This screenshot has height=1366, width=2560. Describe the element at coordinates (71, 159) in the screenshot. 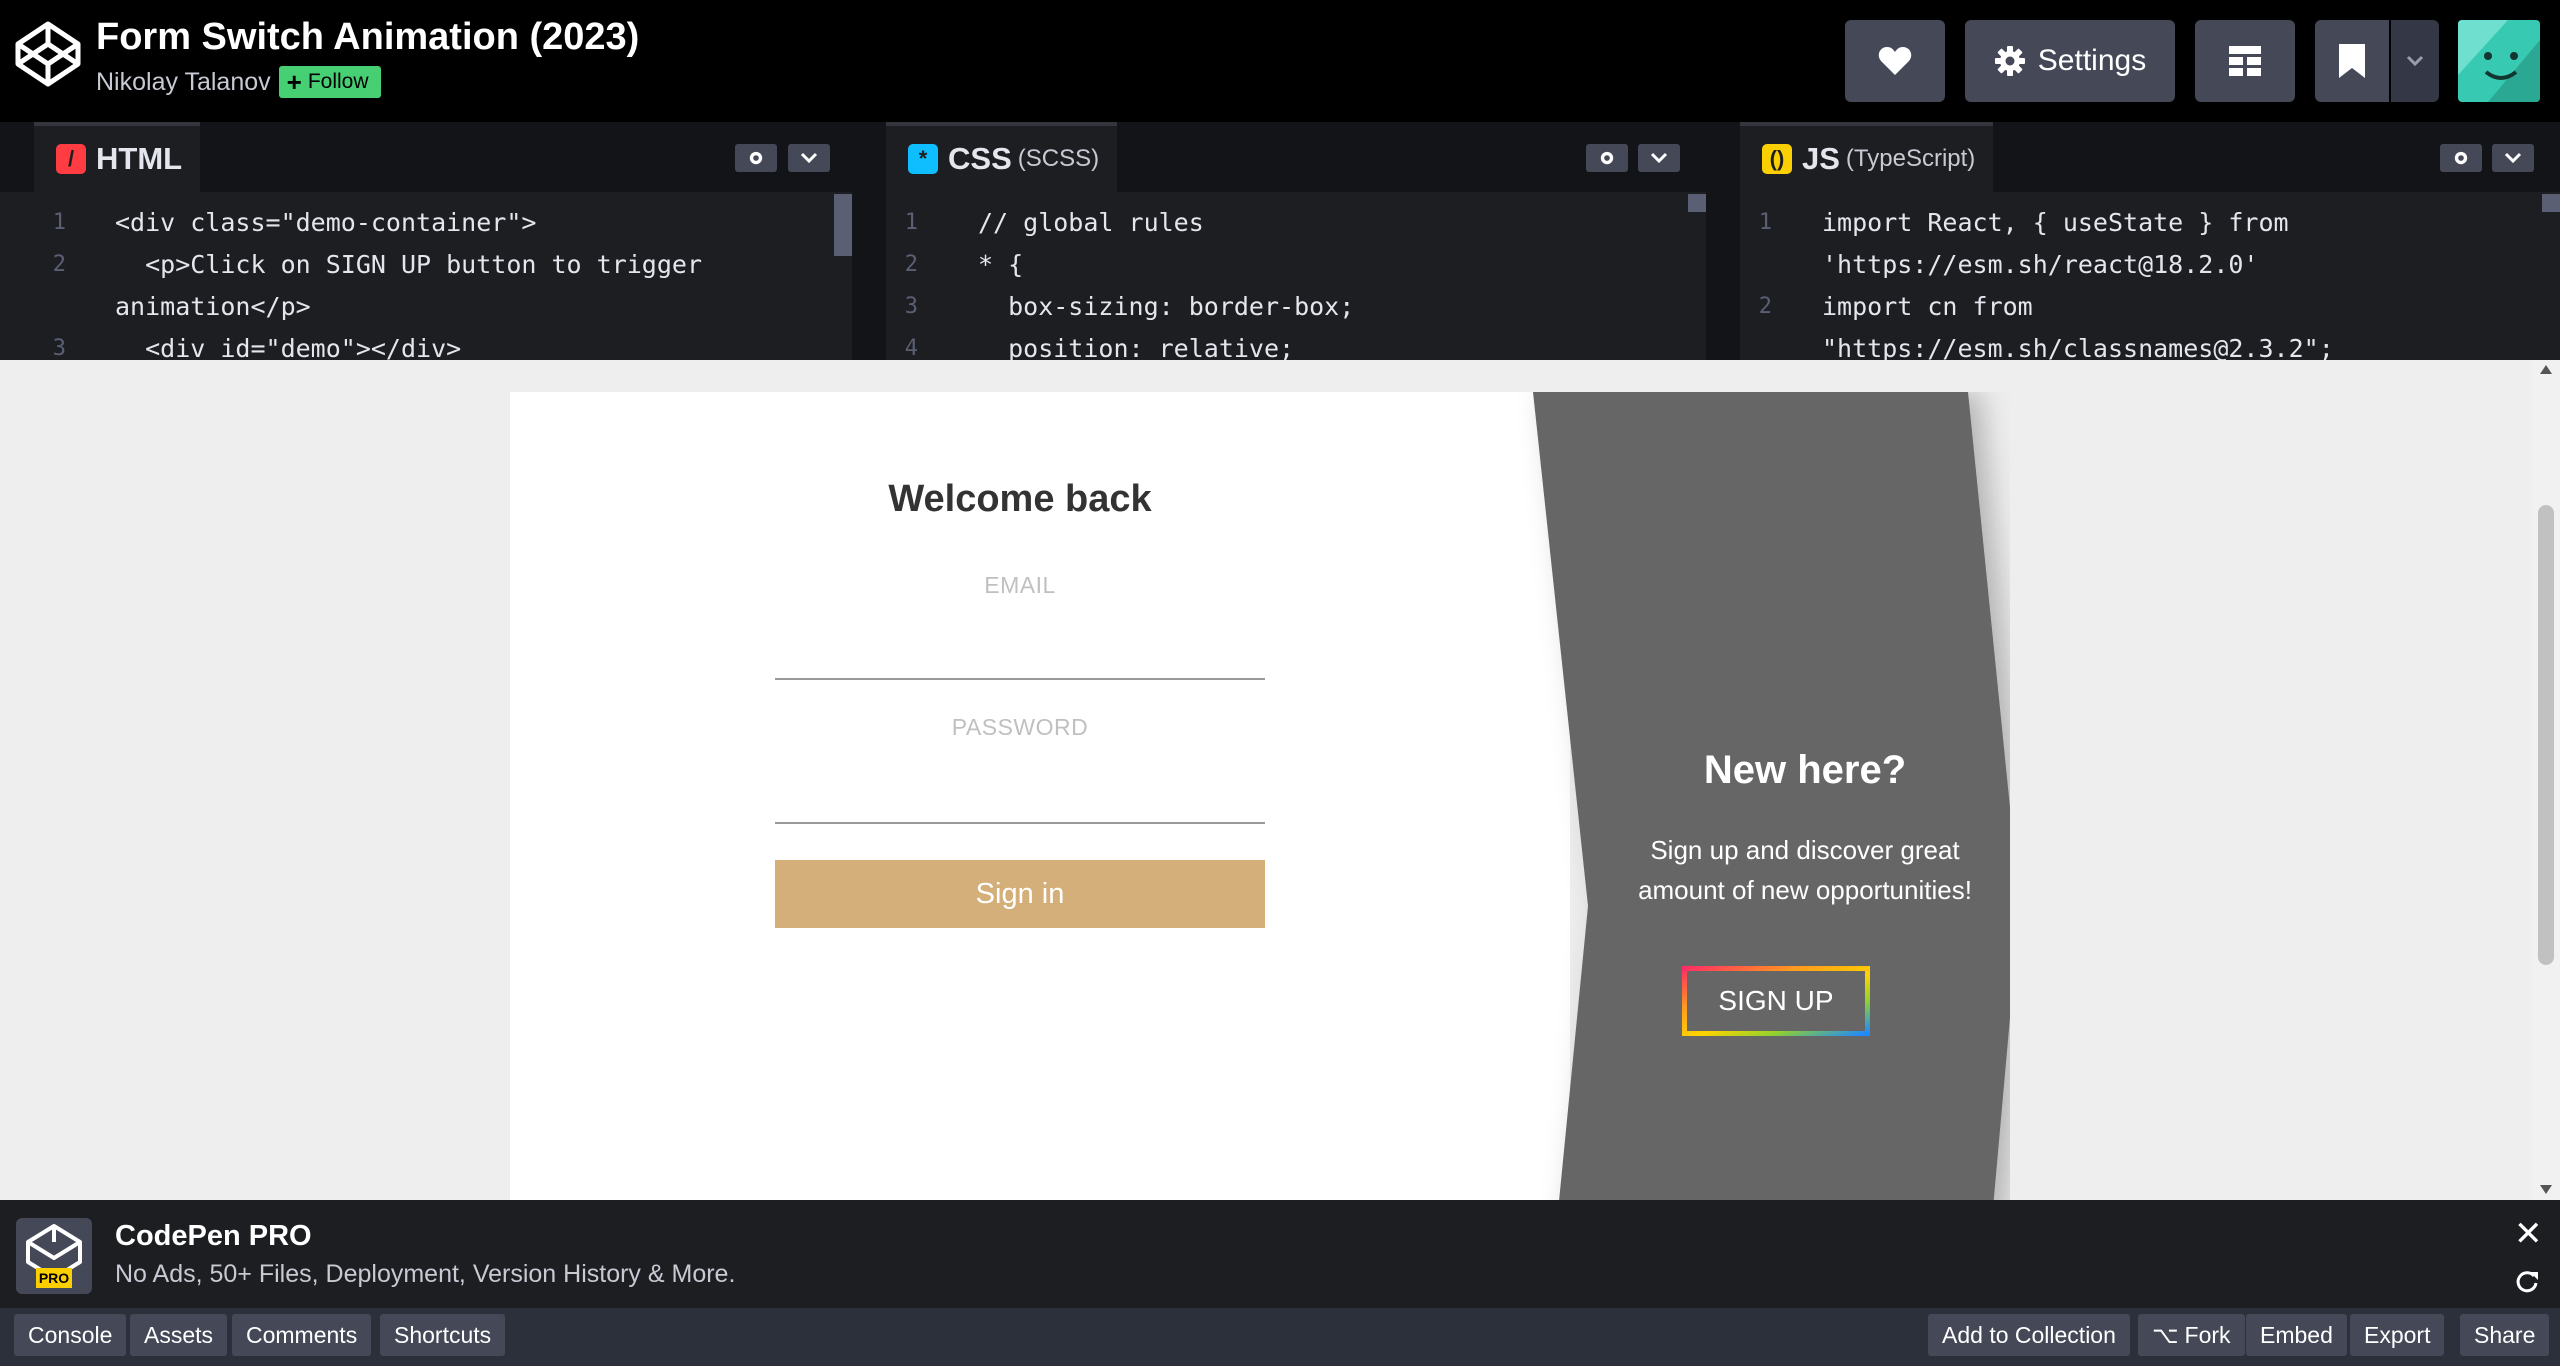

I see `html-icon: /` at that location.